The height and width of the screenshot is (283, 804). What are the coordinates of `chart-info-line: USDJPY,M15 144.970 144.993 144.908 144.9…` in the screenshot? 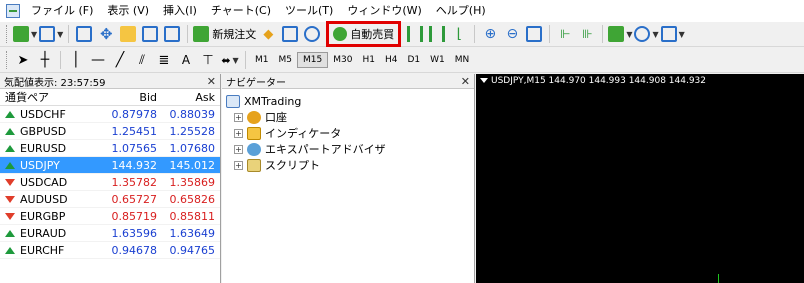 It's located at (640, 80).